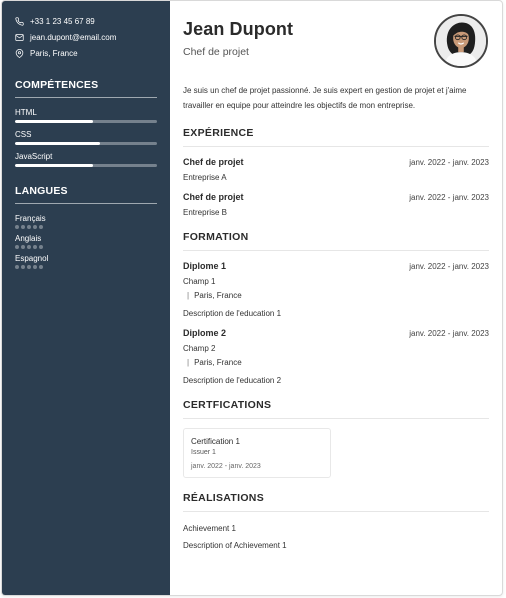 This screenshot has height=598, width=506. What do you see at coordinates (336, 502) in the screenshot?
I see `achievements-title: RÉALISATIONS` at bounding box center [336, 502].